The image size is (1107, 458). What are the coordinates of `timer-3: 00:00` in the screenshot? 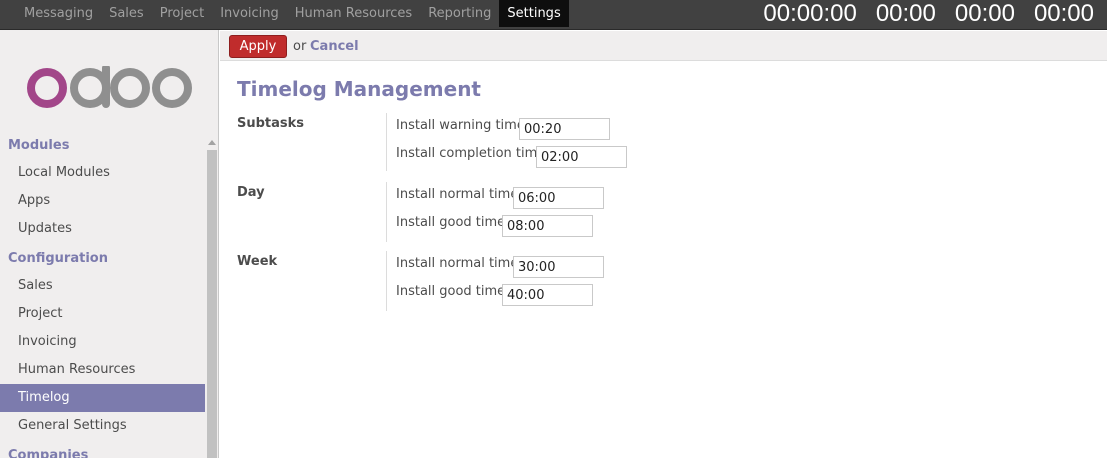 It's located at (984, 13).